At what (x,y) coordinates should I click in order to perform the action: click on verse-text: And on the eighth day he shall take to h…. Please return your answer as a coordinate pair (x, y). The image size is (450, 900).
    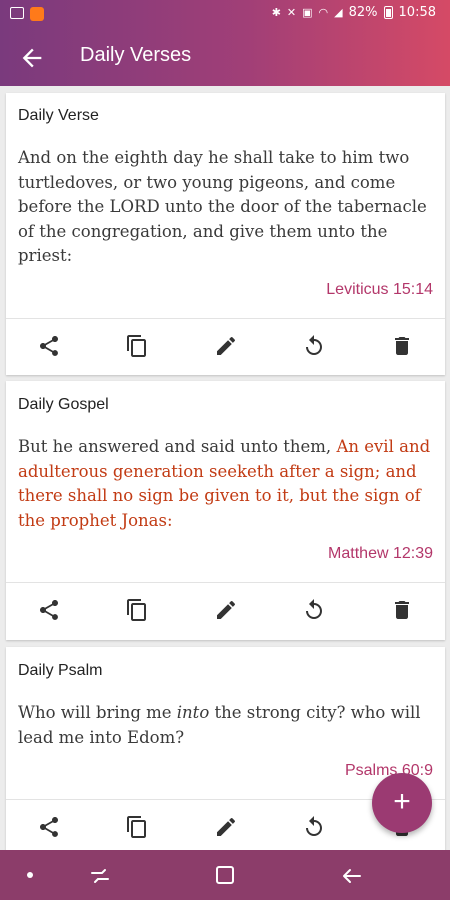
    Looking at the image, I should click on (227, 207).